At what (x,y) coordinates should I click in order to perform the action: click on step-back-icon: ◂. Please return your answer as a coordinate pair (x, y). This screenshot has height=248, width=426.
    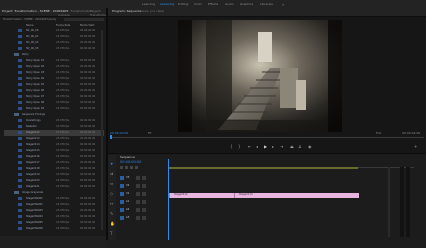
    Looking at the image, I should click on (257, 146).